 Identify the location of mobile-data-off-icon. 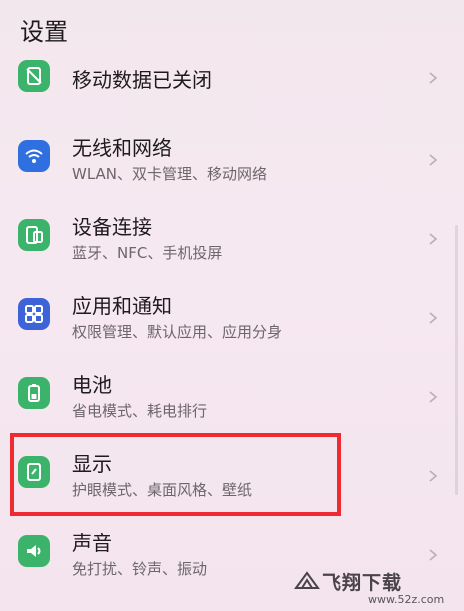
(34, 76).